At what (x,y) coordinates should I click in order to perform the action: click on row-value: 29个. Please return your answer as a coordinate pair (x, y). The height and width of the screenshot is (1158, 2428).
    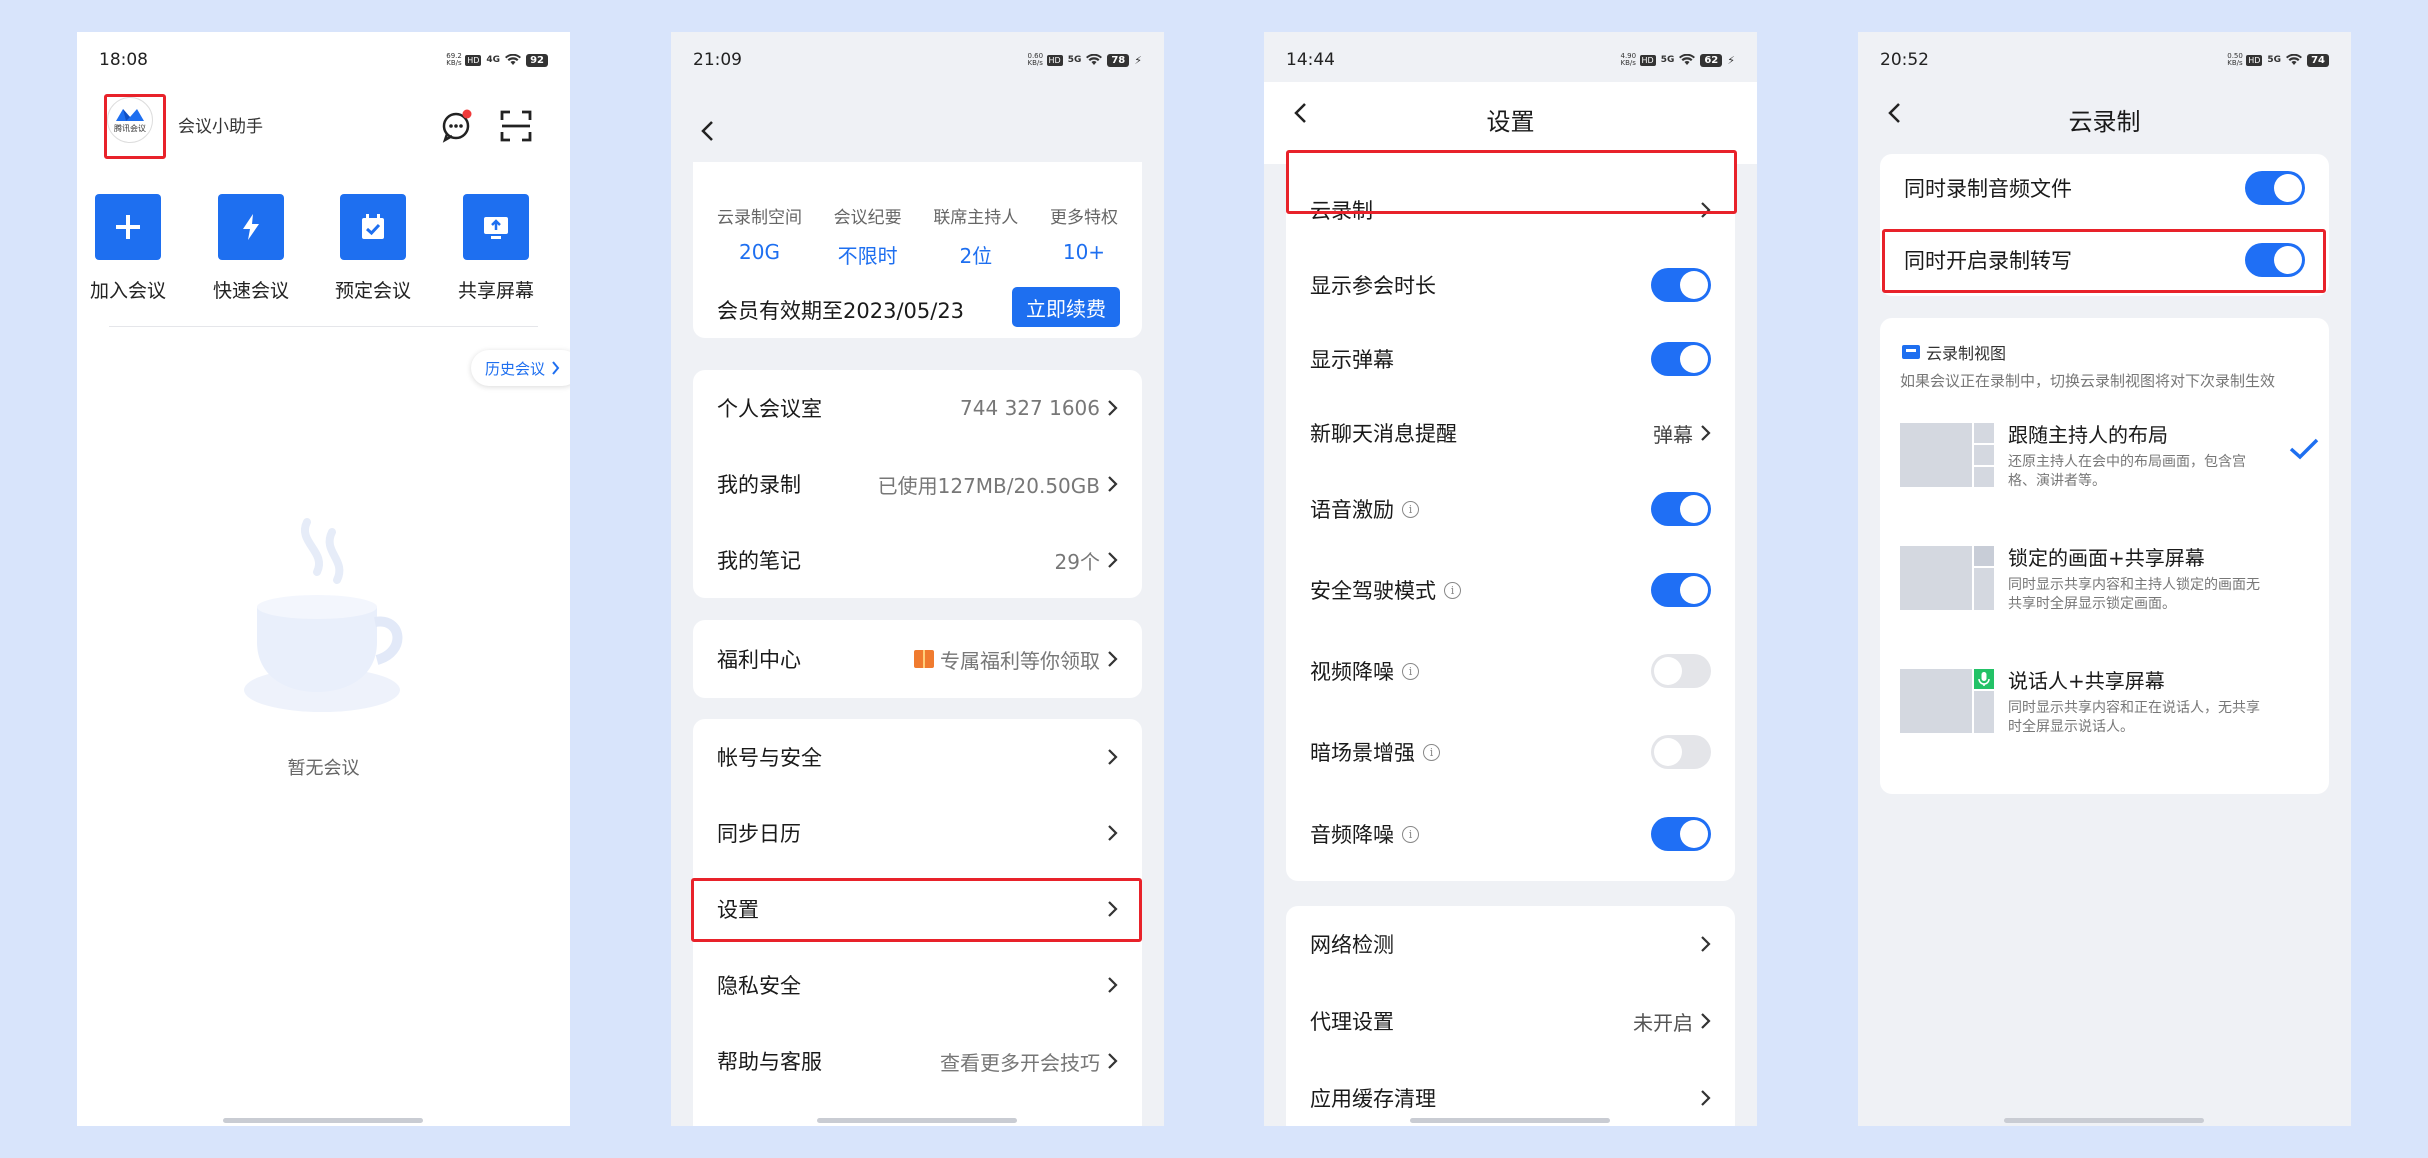
    Looking at the image, I should click on (1077, 561).